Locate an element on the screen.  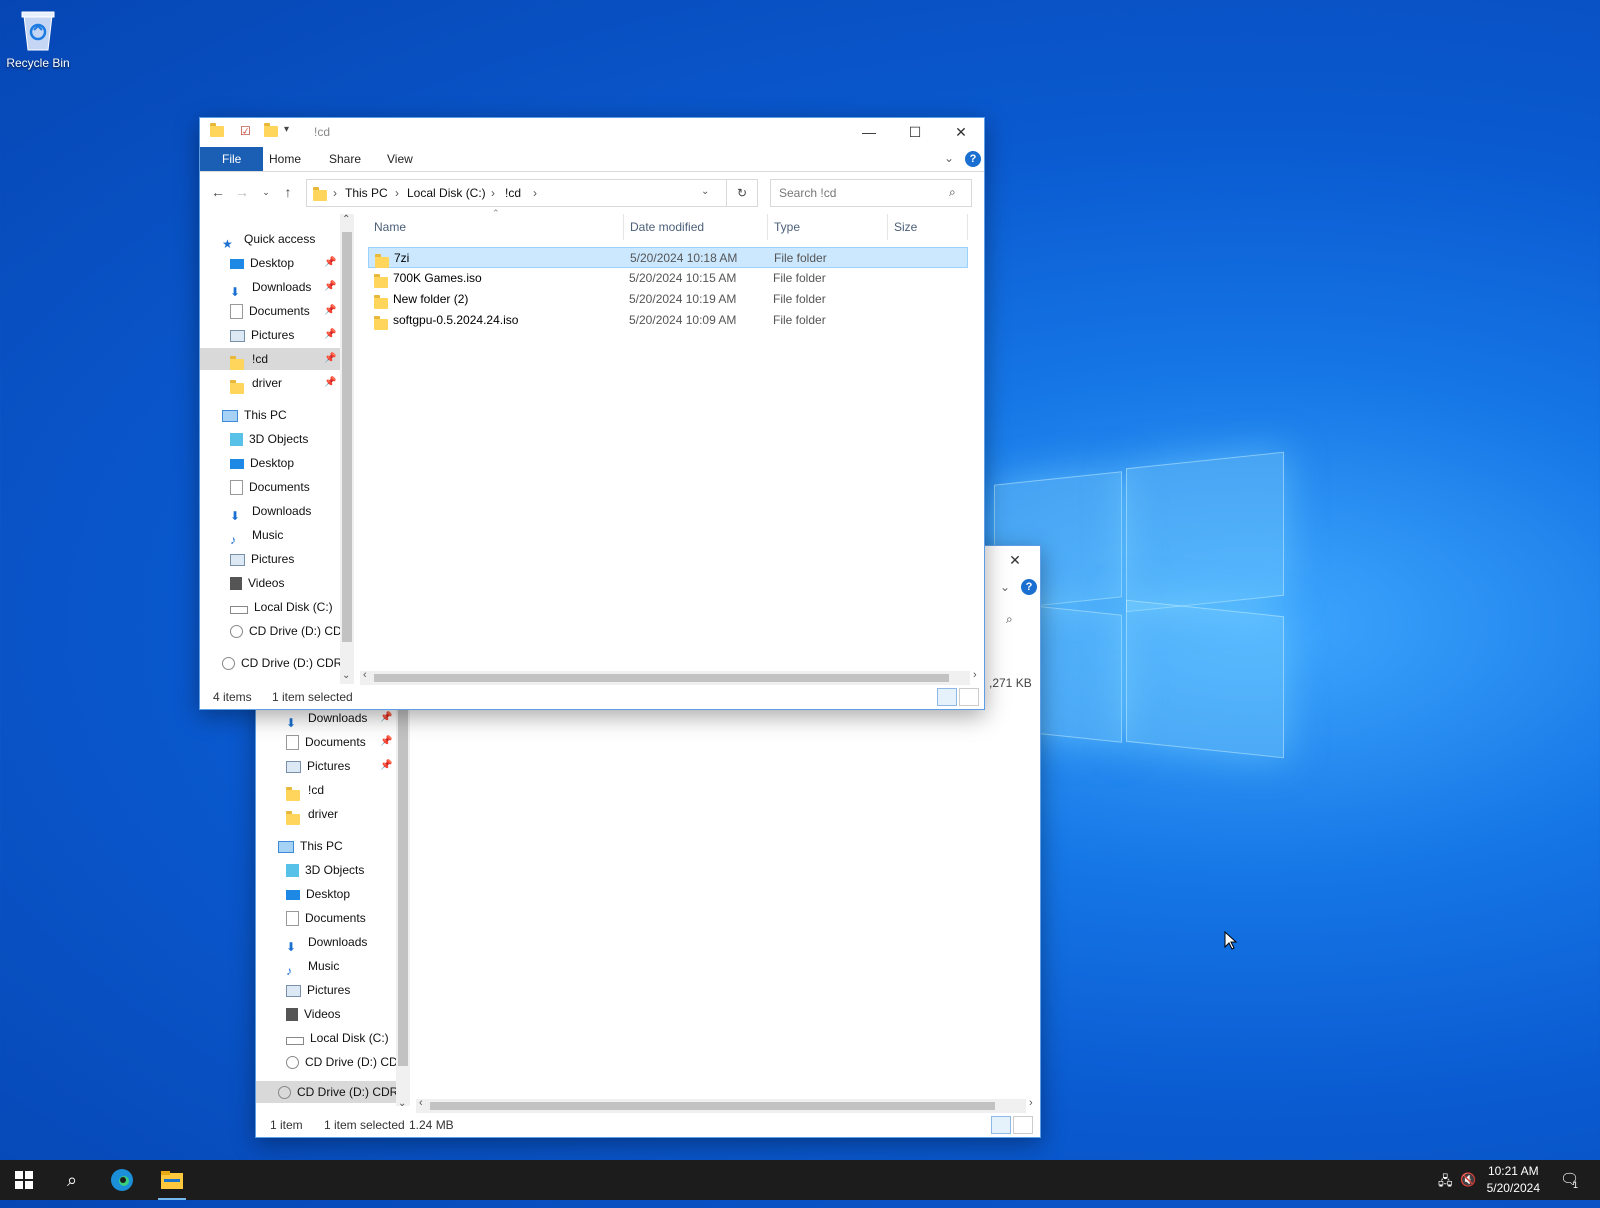
back-nav-pictures-pc: Pictures is located at coordinates (341, 990).